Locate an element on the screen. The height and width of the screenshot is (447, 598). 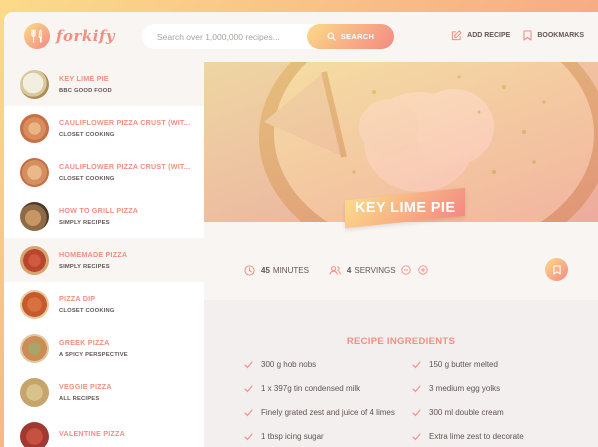
search-input is located at coordinates (232, 36).